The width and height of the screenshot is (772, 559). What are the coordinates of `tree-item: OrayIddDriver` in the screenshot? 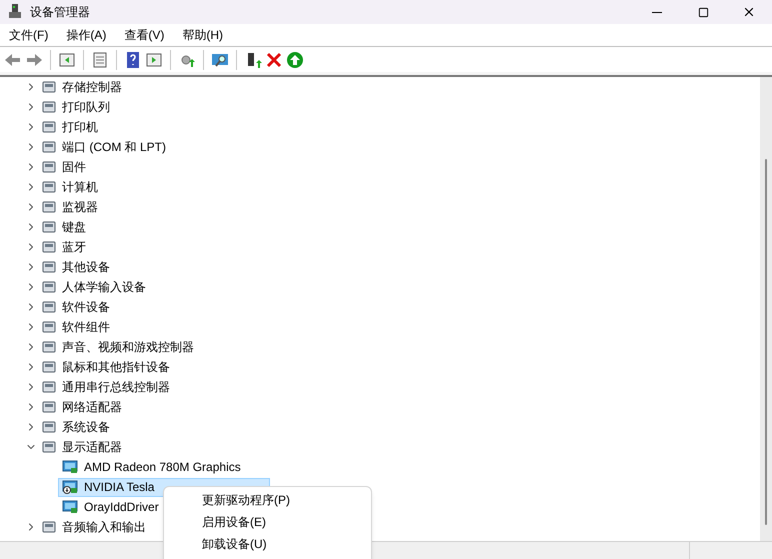 It's located at (110, 507).